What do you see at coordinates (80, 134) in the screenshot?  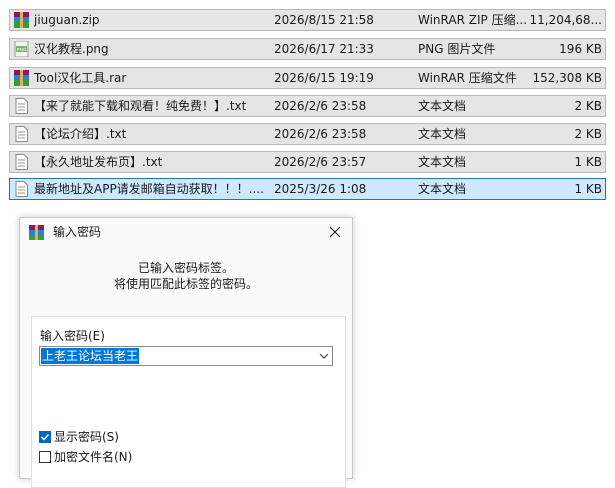 I see `file-name: 【论坛介绍】.txt` at bounding box center [80, 134].